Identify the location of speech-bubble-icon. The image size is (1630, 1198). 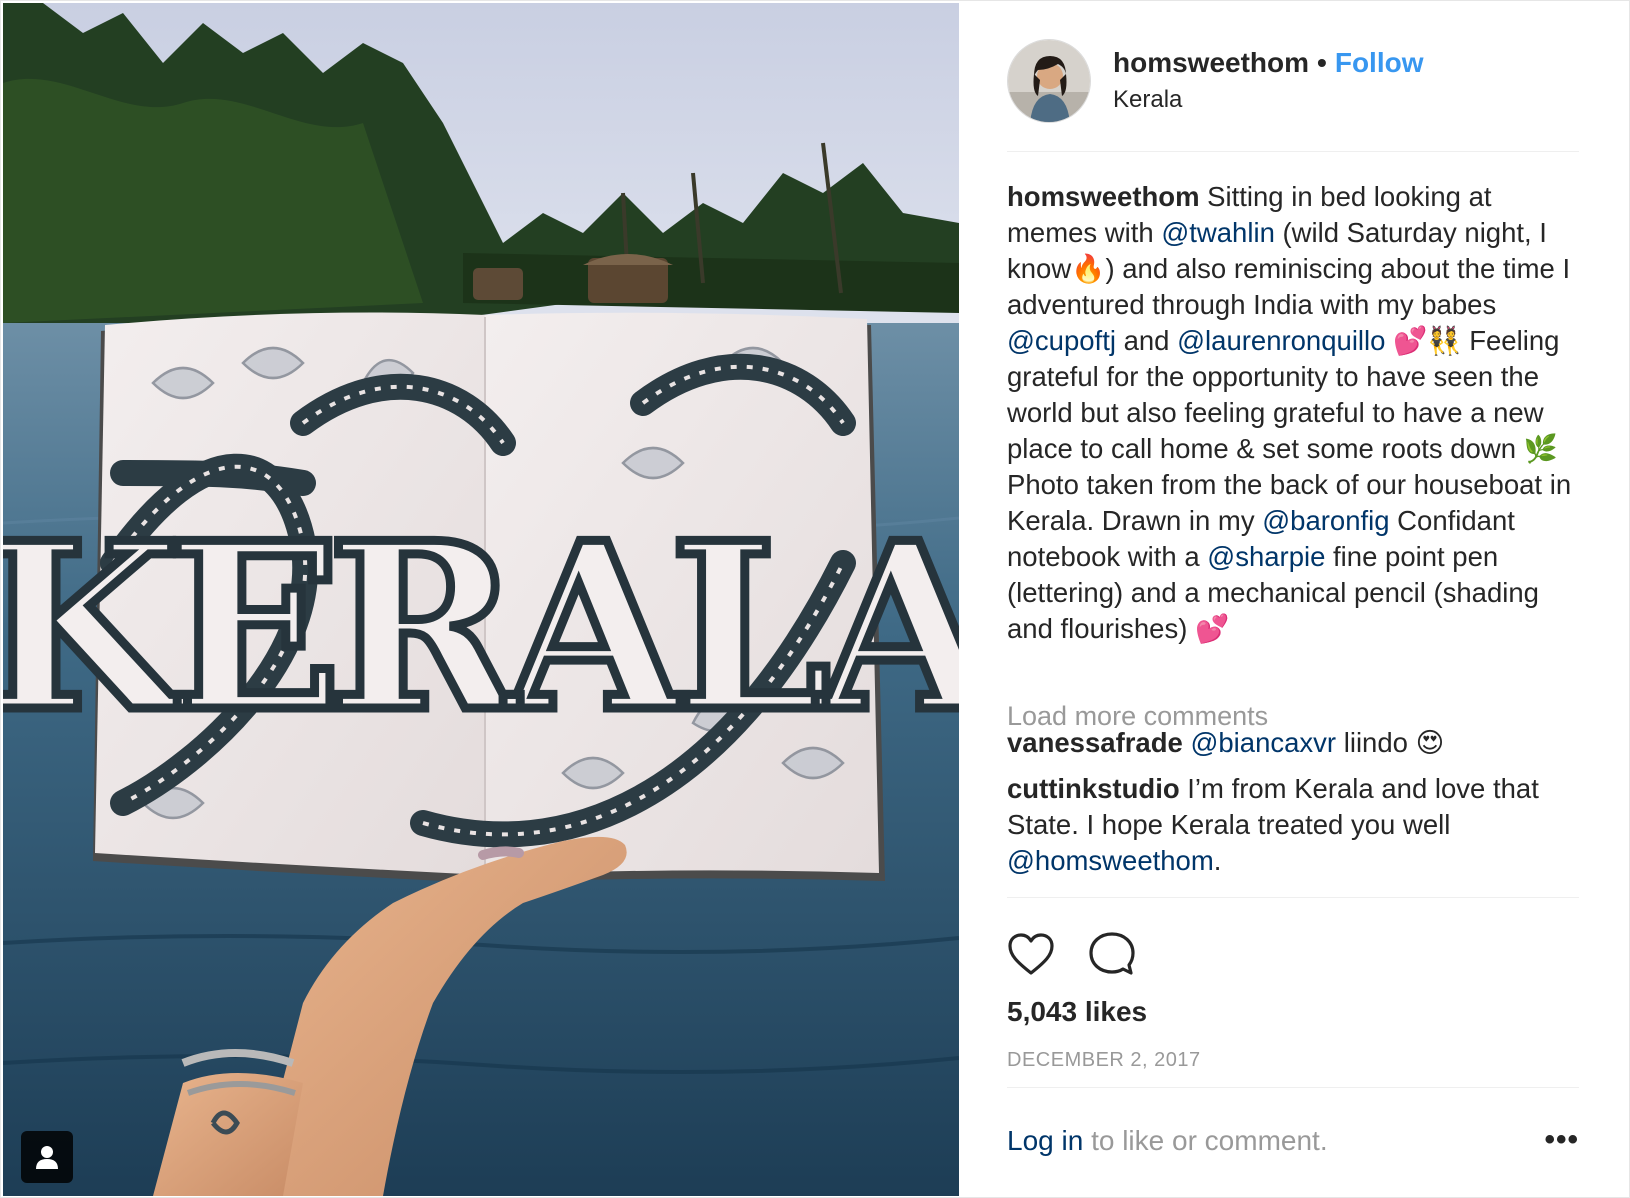
(1112, 953).